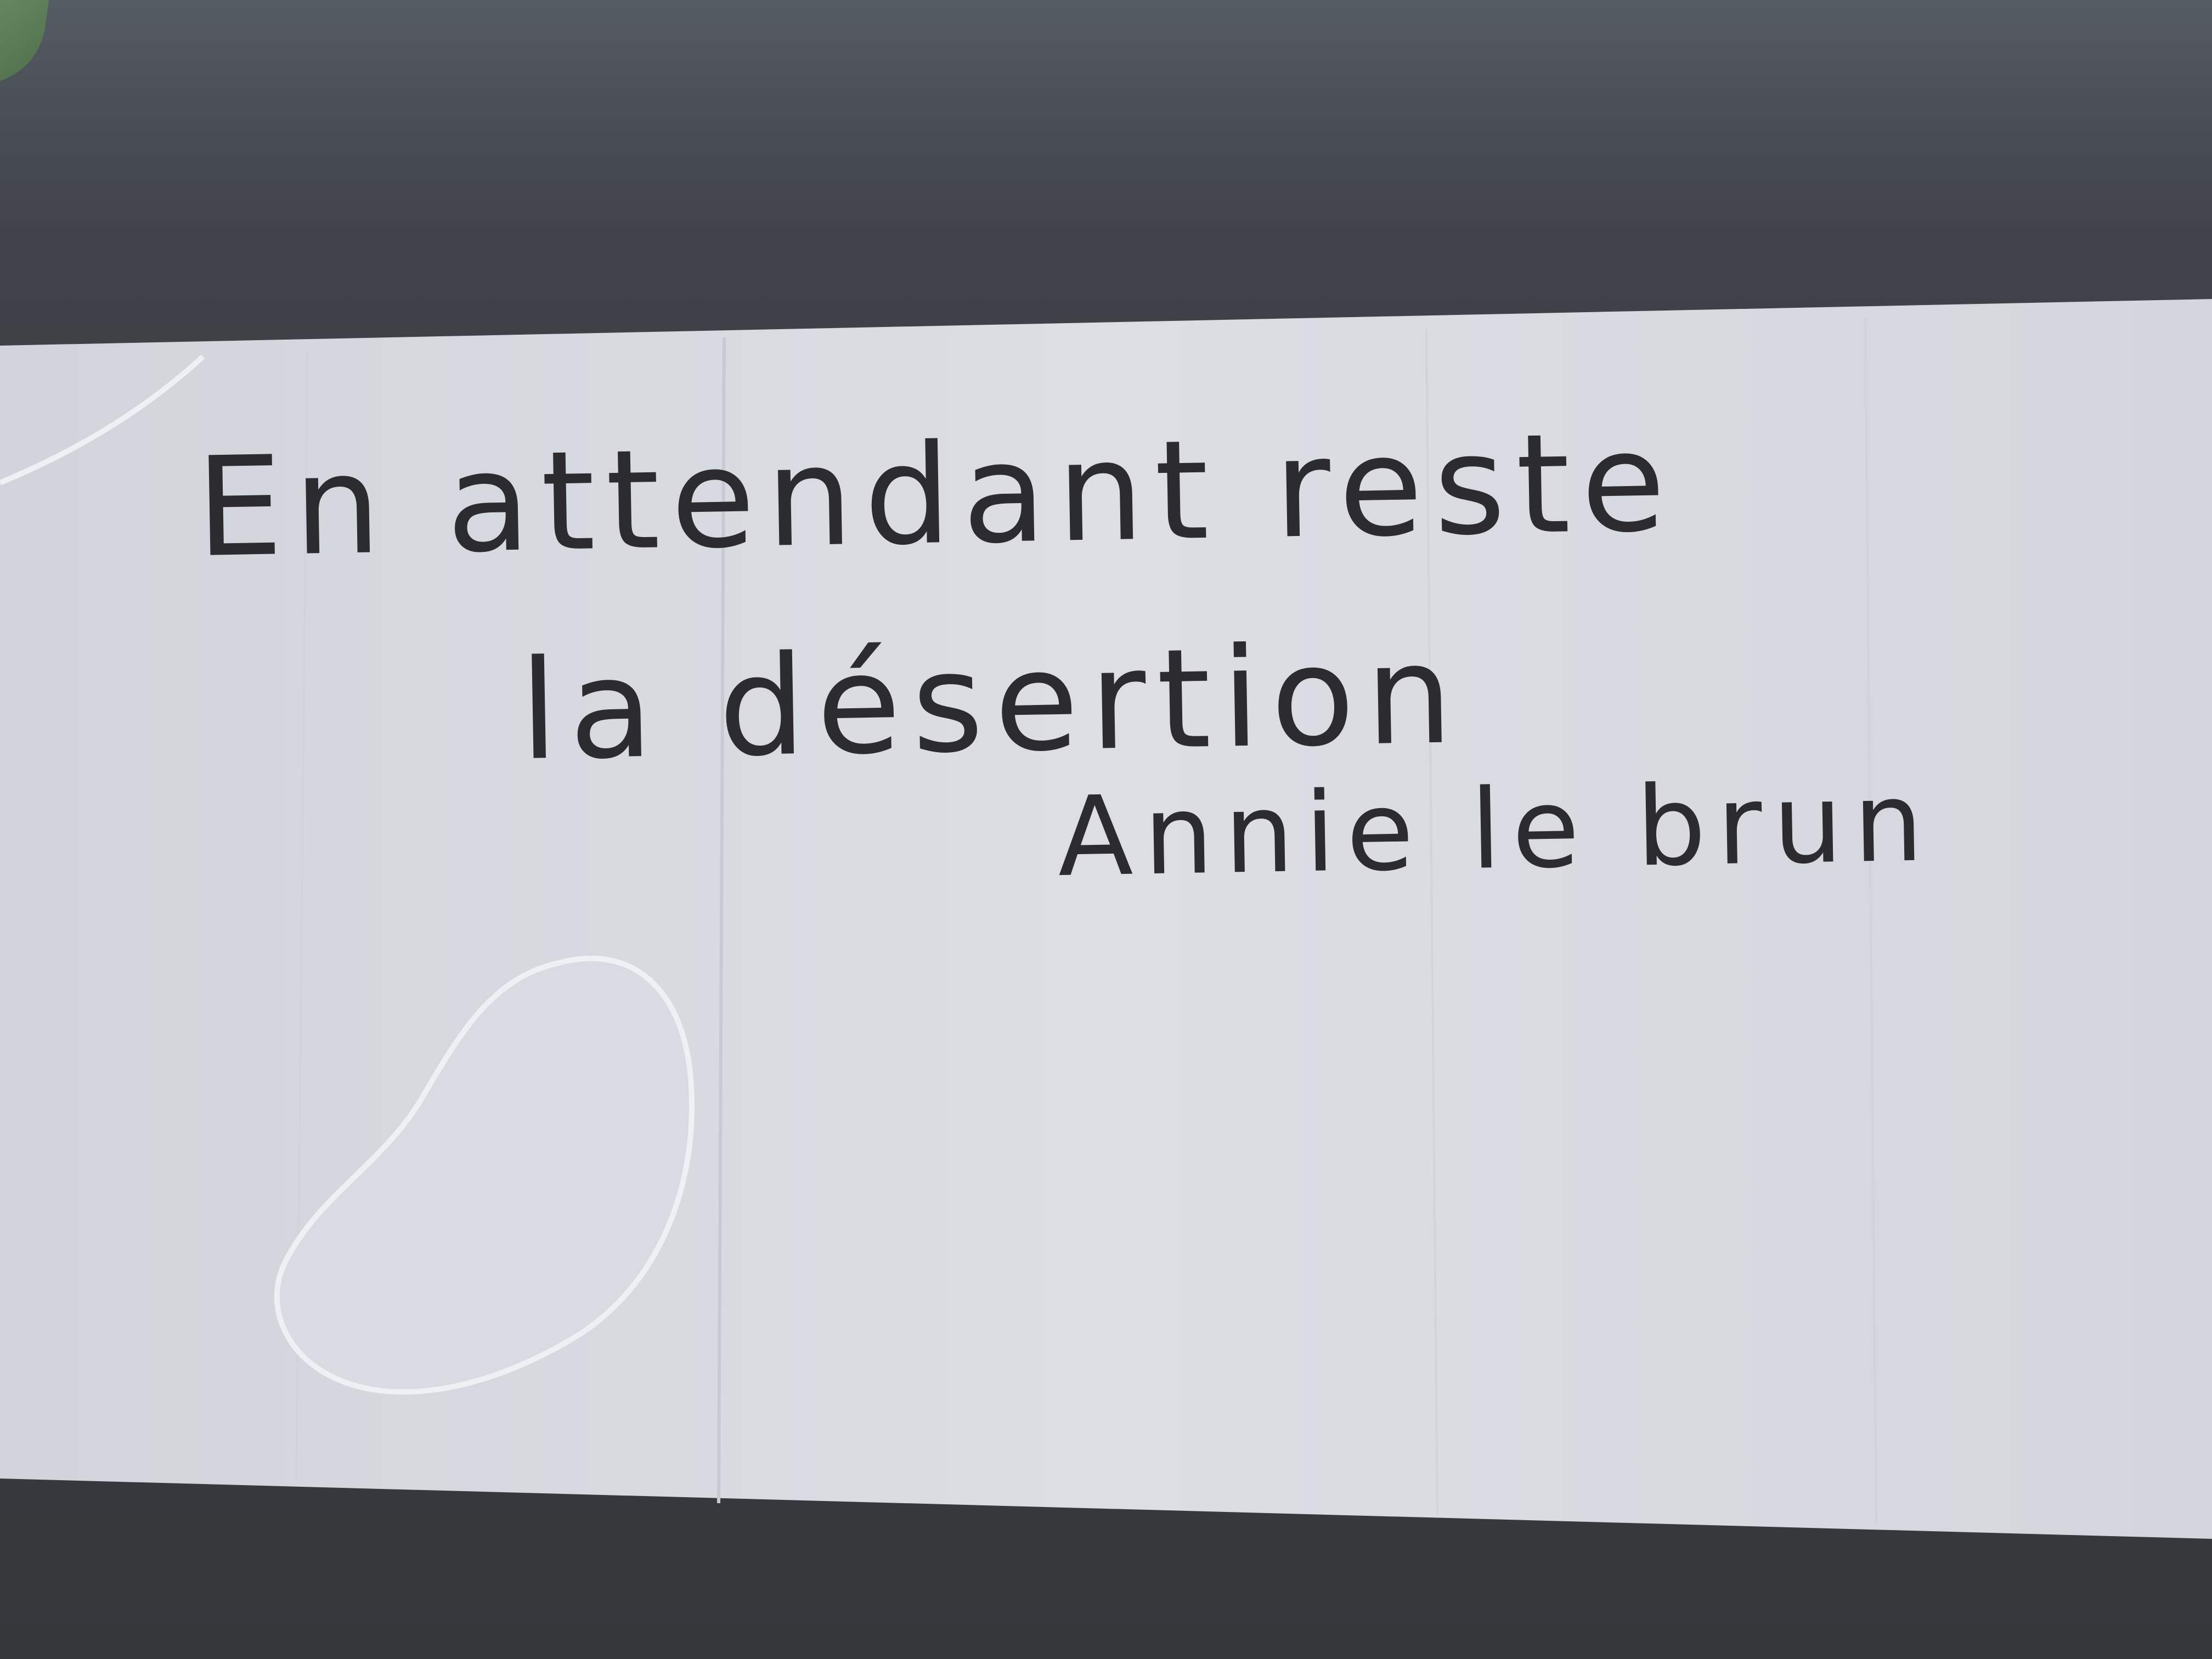 The height and width of the screenshot is (1659, 2212). What do you see at coordinates (936, 495) in the screenshot?
I see `handwriting-line-1: En attendant reste` at bounding box center [936, 495].